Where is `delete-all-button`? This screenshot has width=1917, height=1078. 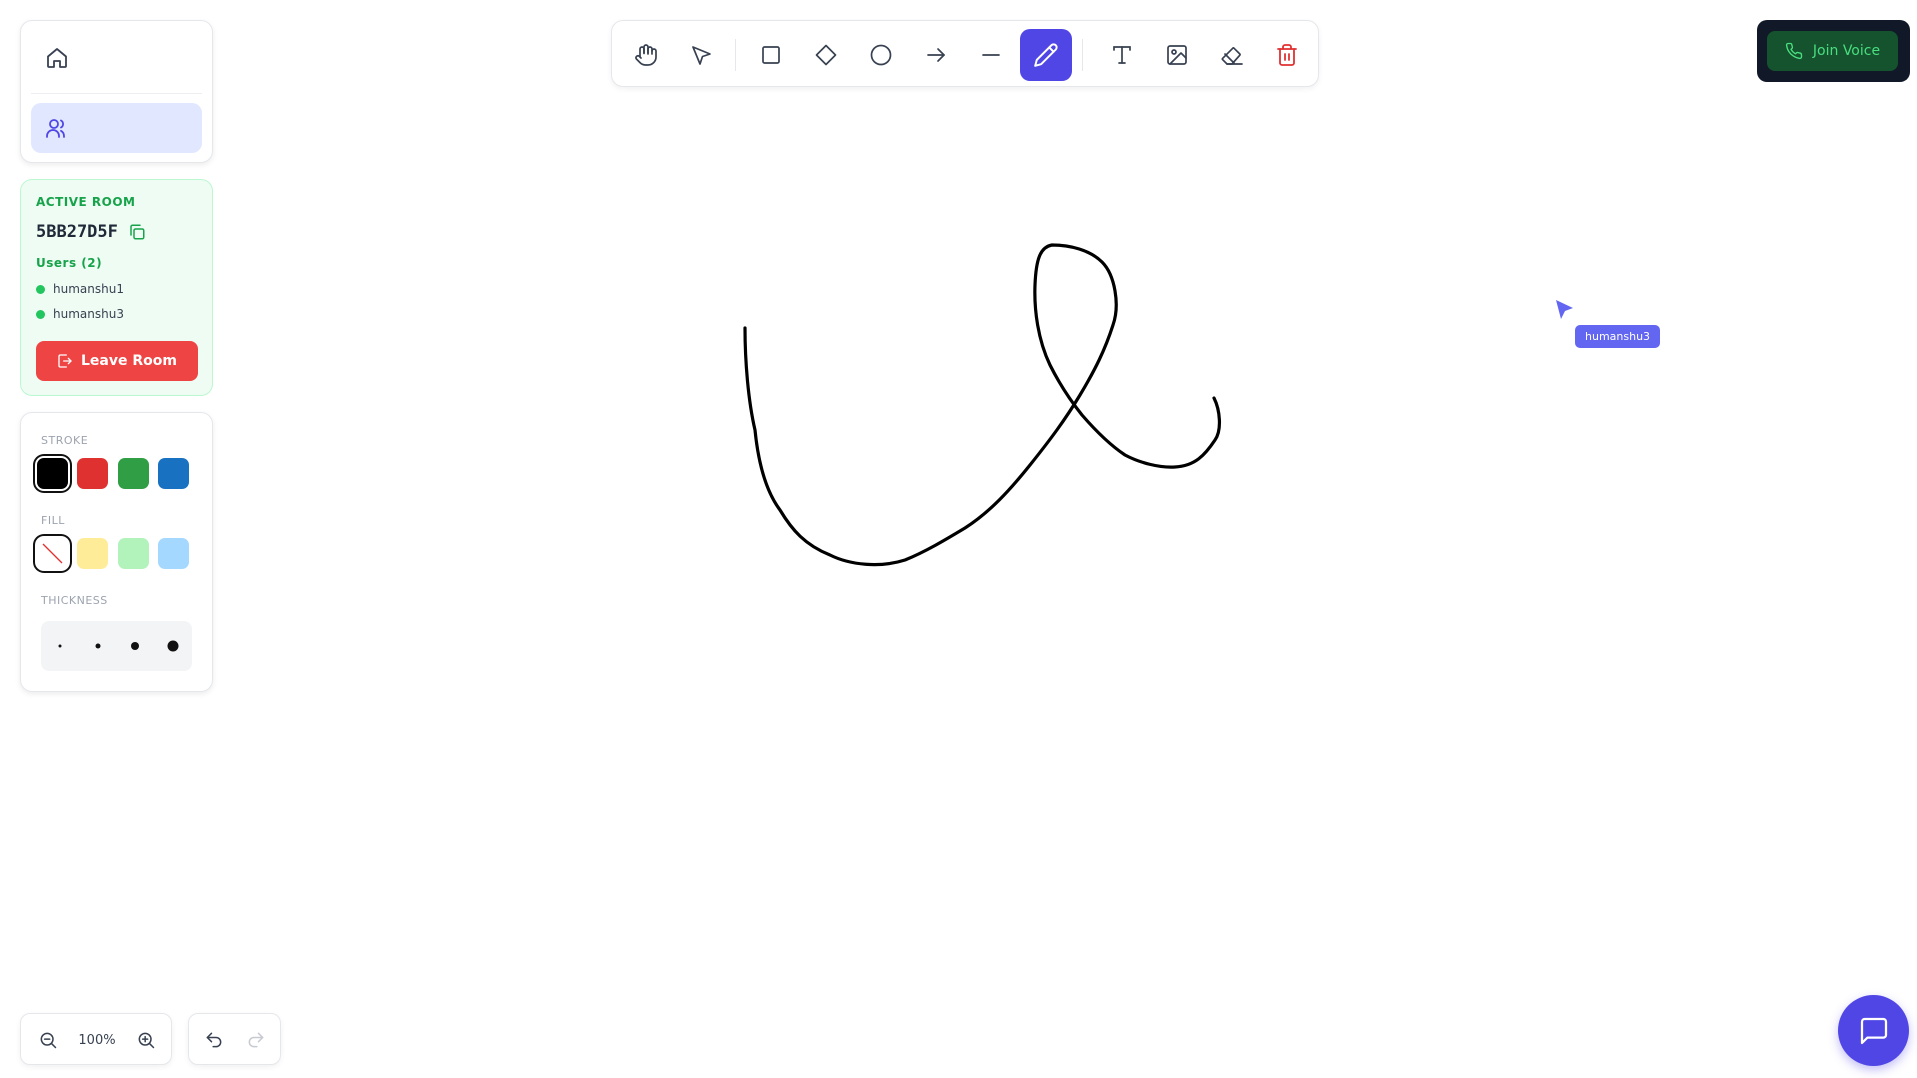
delete-all-button is located at coordinates (1287, 55).